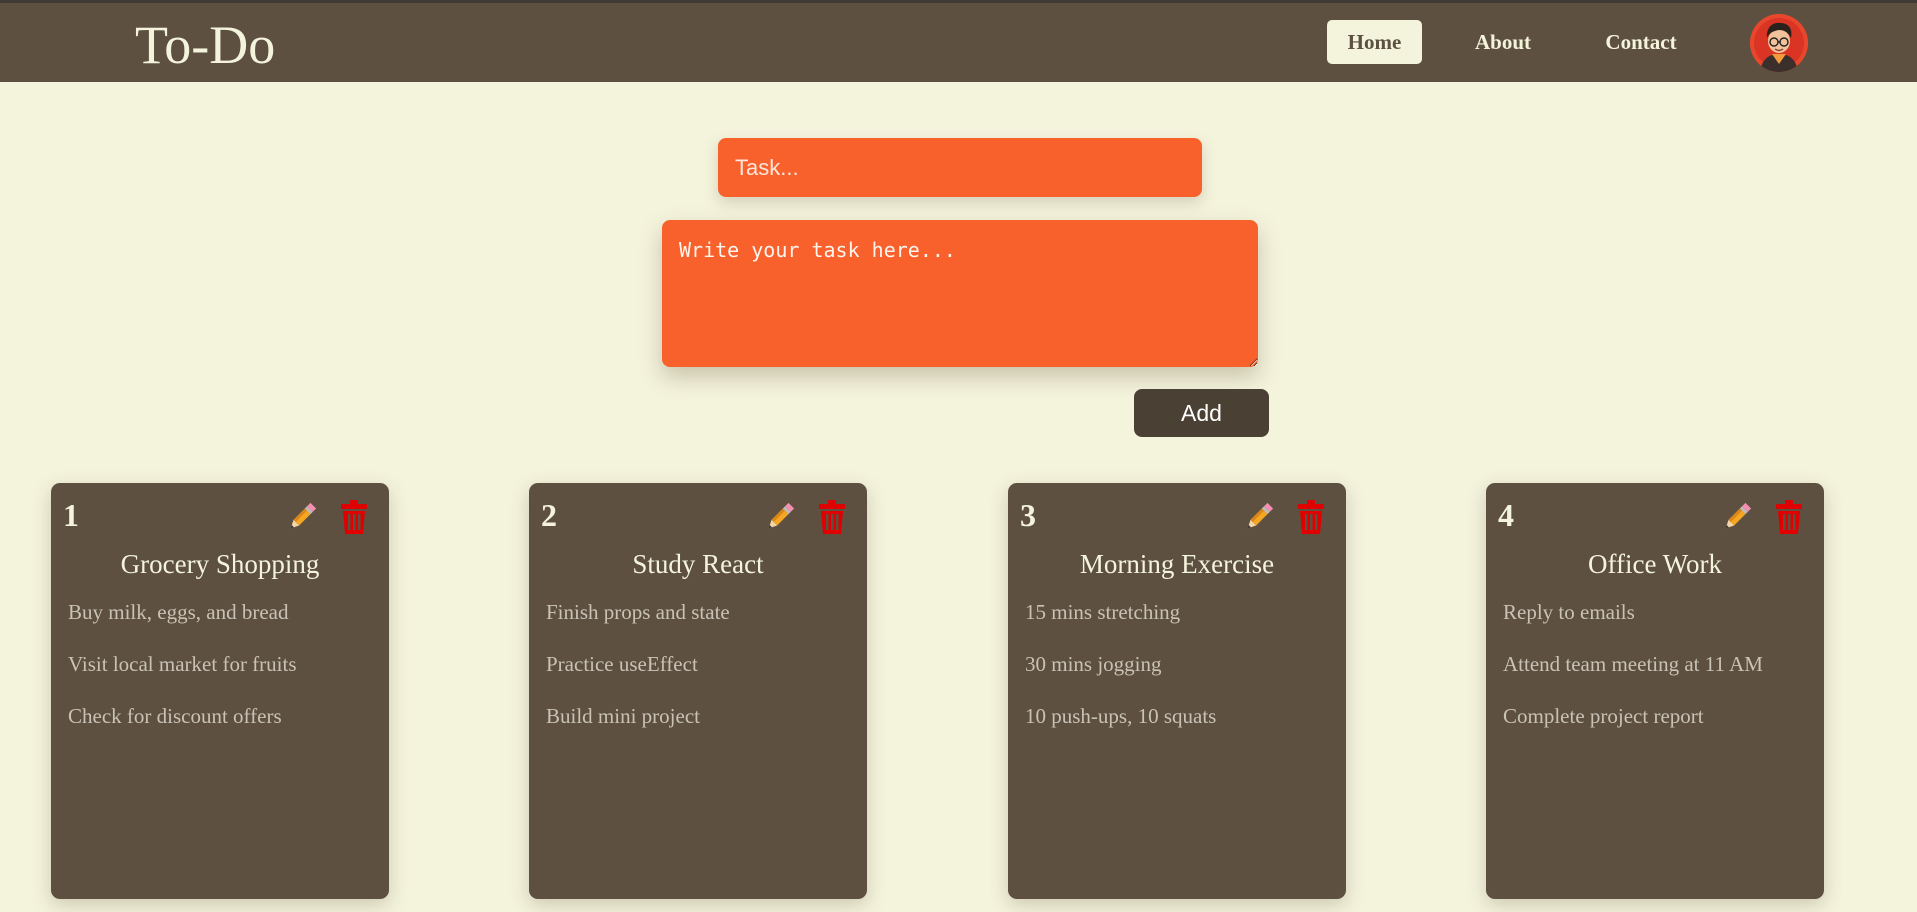 This screenshot has height=912, width=1917. I want to click on navbar: To-Do Home About Contact, so click(958, 42).